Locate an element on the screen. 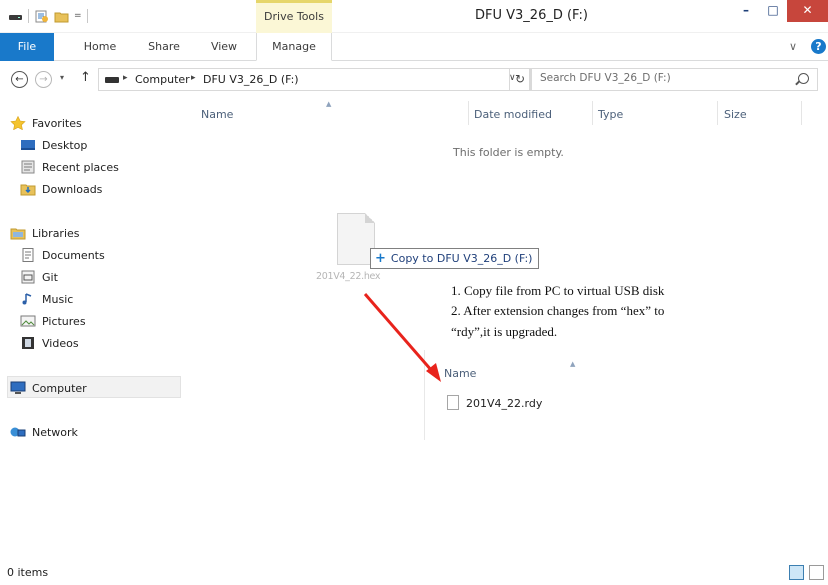  back-button: ← is located at coordinates (19, 79).